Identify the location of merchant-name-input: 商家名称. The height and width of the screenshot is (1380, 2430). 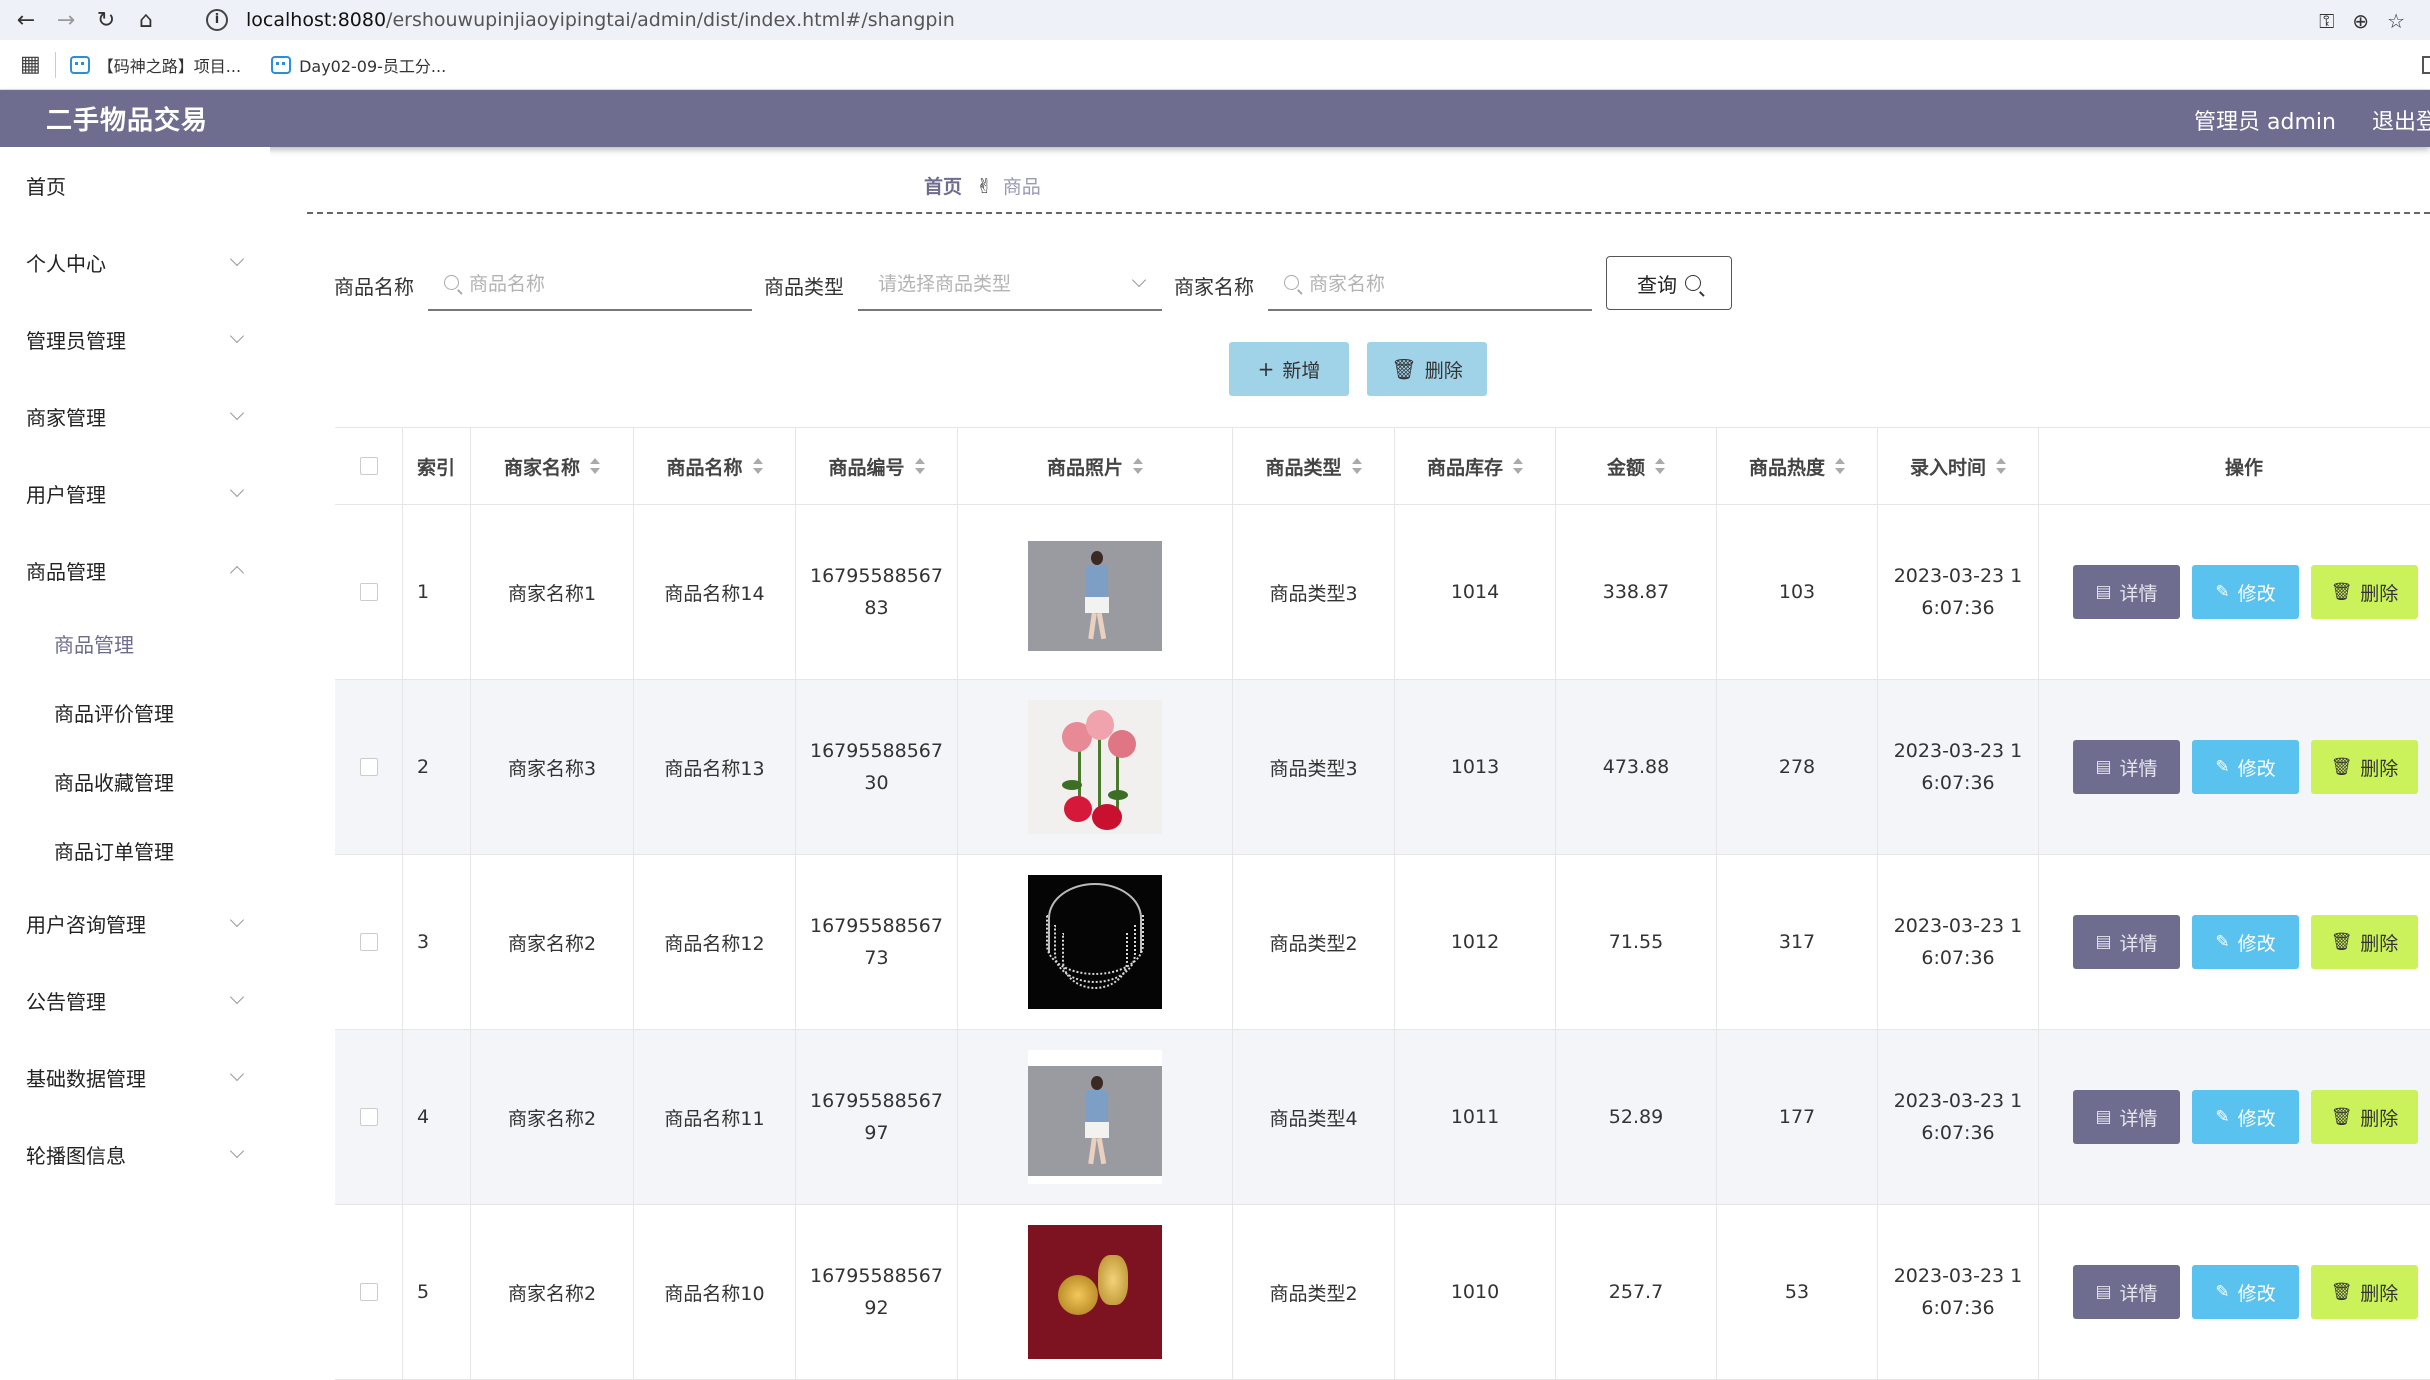
(1430, 283).